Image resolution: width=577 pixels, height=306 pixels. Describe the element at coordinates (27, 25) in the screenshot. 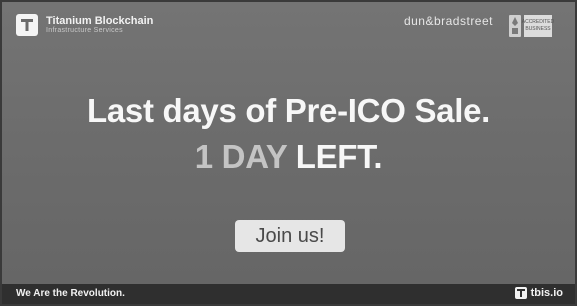

I see `titanium-logo-icon` at that location.